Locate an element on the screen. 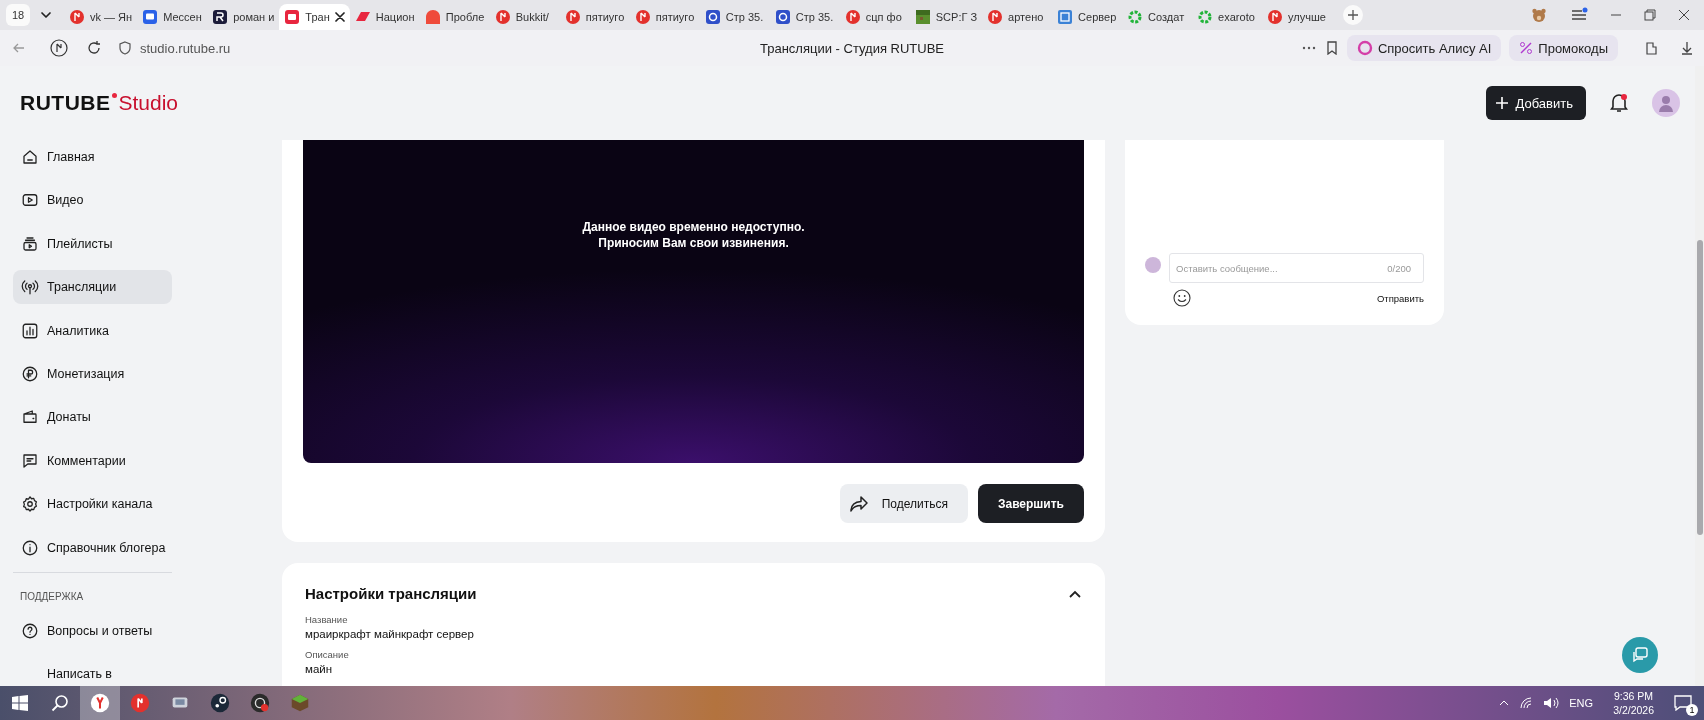 Image resolution: width=1704 pixels, height=720 pixels. sidebar-item: Трансляции is located at coordinates (92, 287).